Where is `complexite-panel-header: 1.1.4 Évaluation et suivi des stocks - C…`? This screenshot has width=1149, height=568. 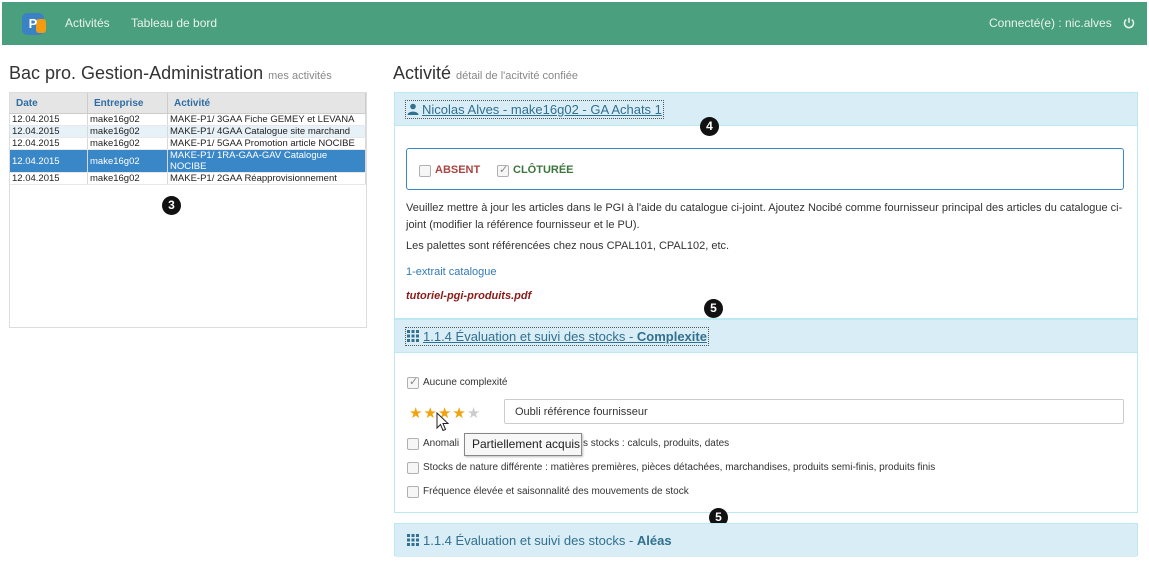 complexite-panel-header: 1.1.4 Évaluation et suivi des stocks - C… is located at coordinates (766, 336).